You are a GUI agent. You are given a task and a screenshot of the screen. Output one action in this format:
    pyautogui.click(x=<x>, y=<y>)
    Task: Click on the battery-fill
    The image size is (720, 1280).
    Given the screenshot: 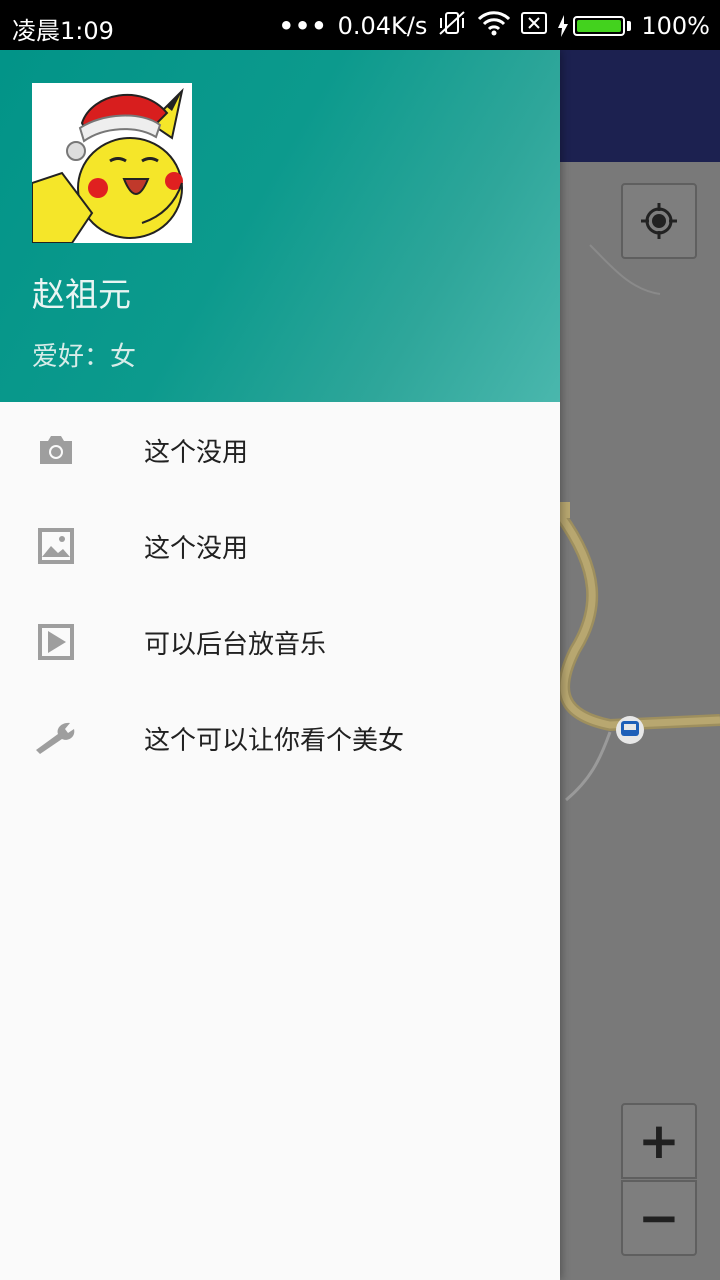 What is the action you would take?
    pyautogui.click(x=599, y=26)
    